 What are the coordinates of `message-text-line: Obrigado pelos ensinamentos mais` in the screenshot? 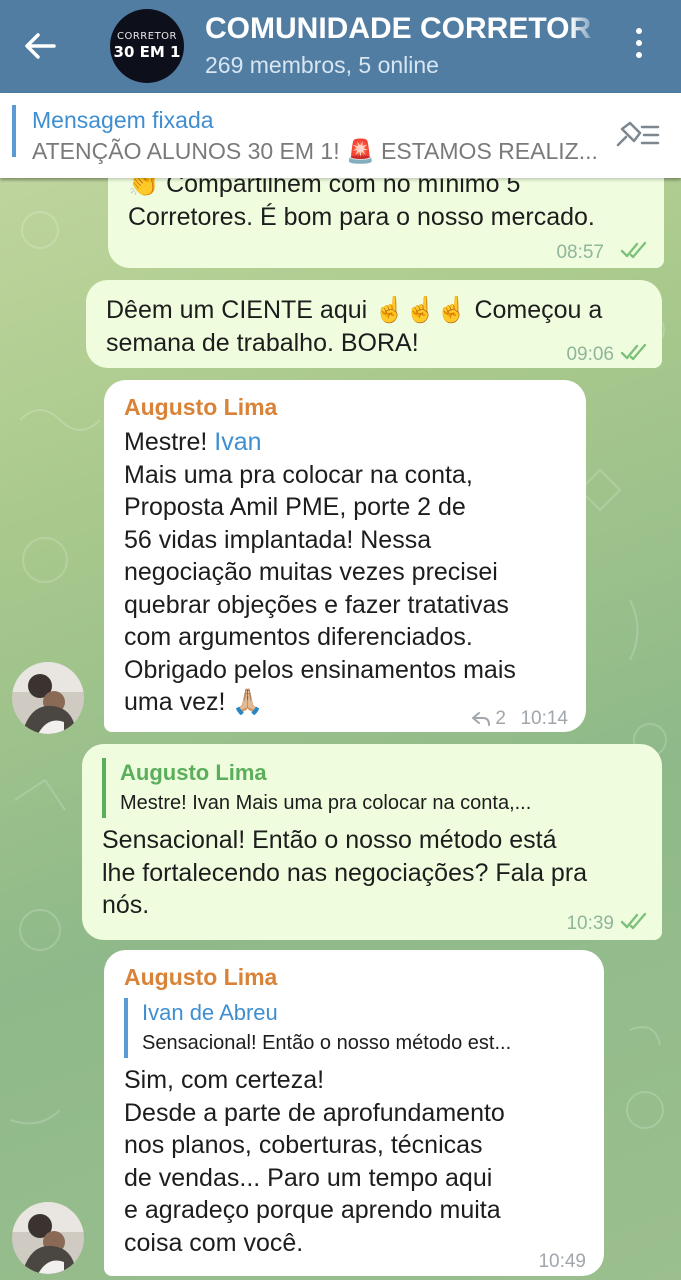 It's located at (320, 669).